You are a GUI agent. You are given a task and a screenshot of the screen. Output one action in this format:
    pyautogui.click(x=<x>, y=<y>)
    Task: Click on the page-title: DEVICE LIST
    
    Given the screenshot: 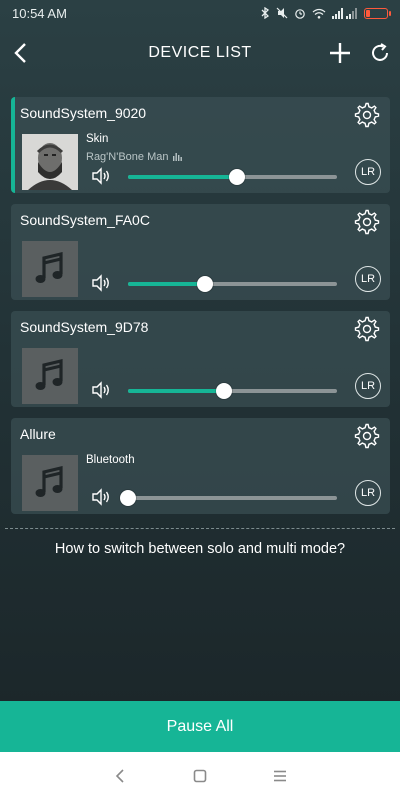 What is the action you would take?
    pyautogui.click(x=200, y=52)
    